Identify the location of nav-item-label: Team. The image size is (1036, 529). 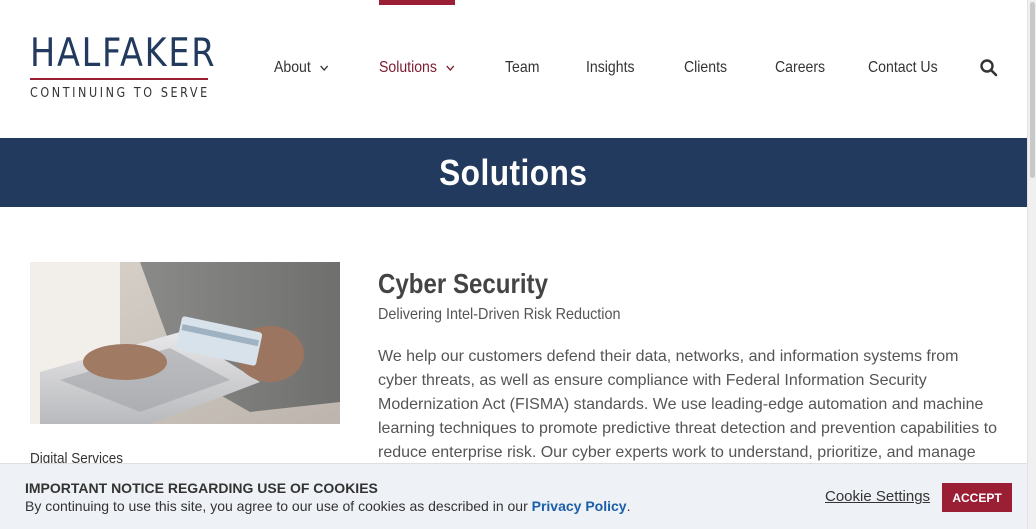
(522, 67).